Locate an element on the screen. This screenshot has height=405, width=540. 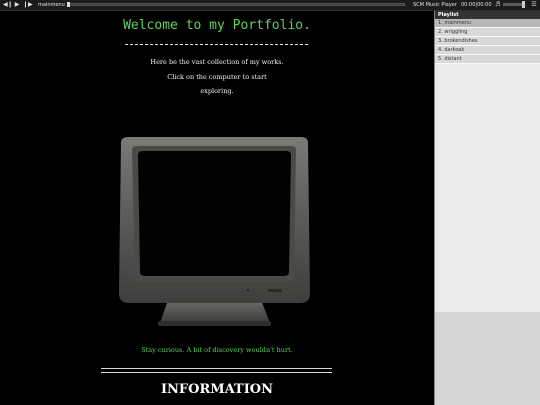
playlist-item: 4. darkoak is located at coordinates (487, 50).